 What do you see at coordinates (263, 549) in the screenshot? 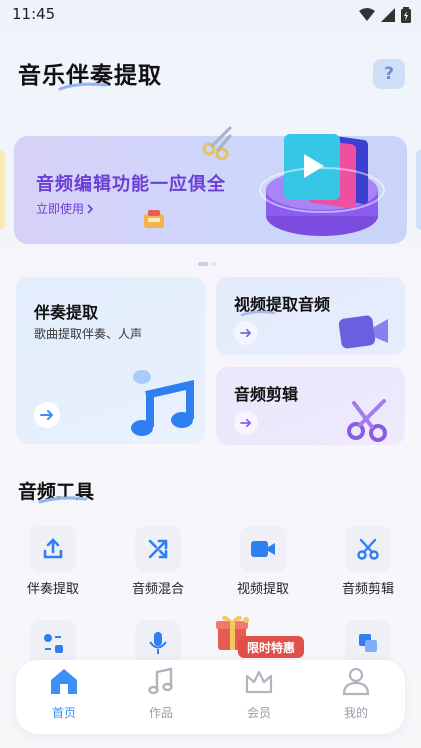
I see `video-icon` at bounding box center [263, 549].